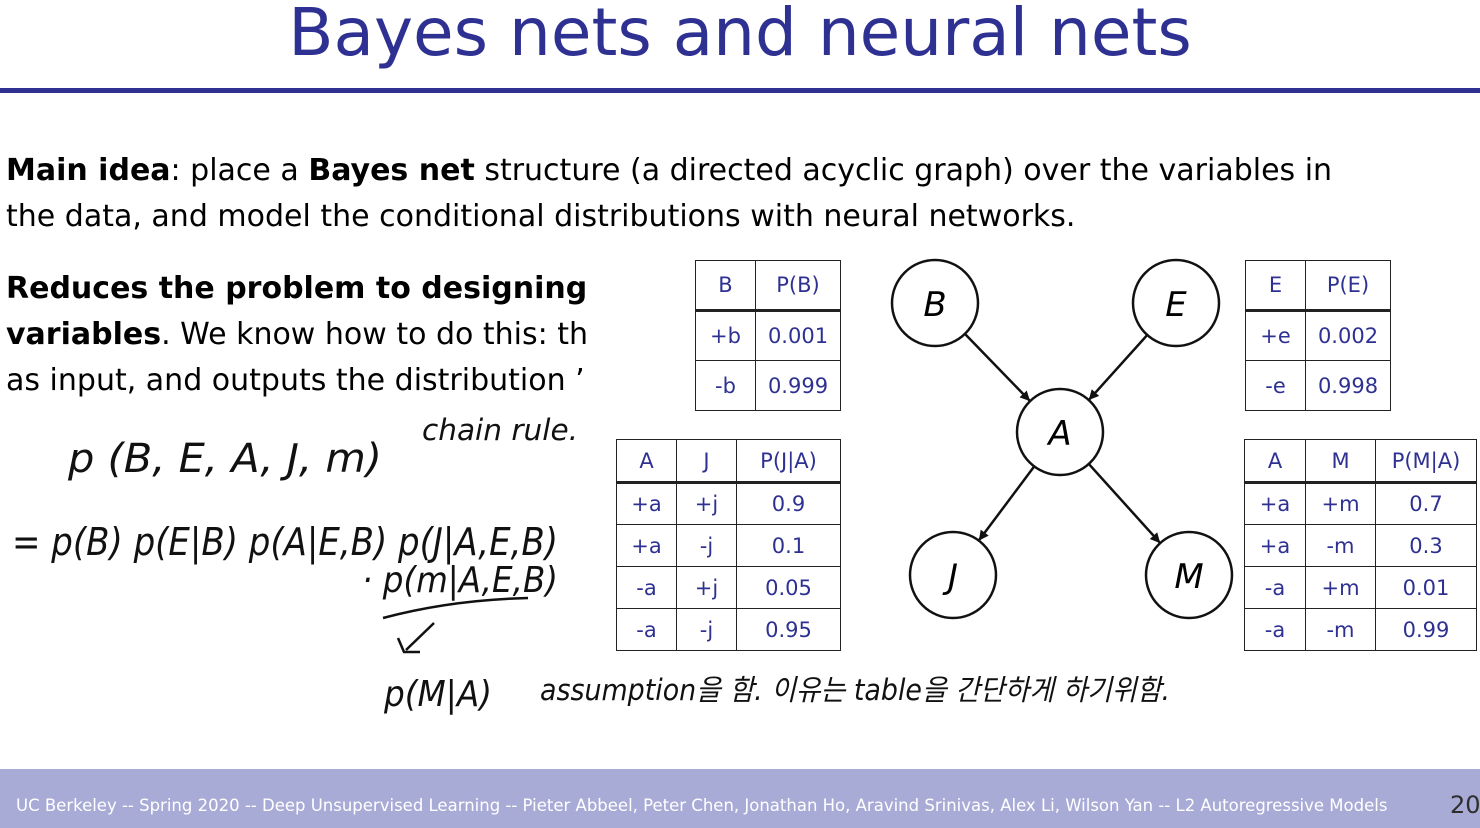 The height and width of the screenshot is (828, 1480). I want to click on page-number: 20, so click(1465, 805).